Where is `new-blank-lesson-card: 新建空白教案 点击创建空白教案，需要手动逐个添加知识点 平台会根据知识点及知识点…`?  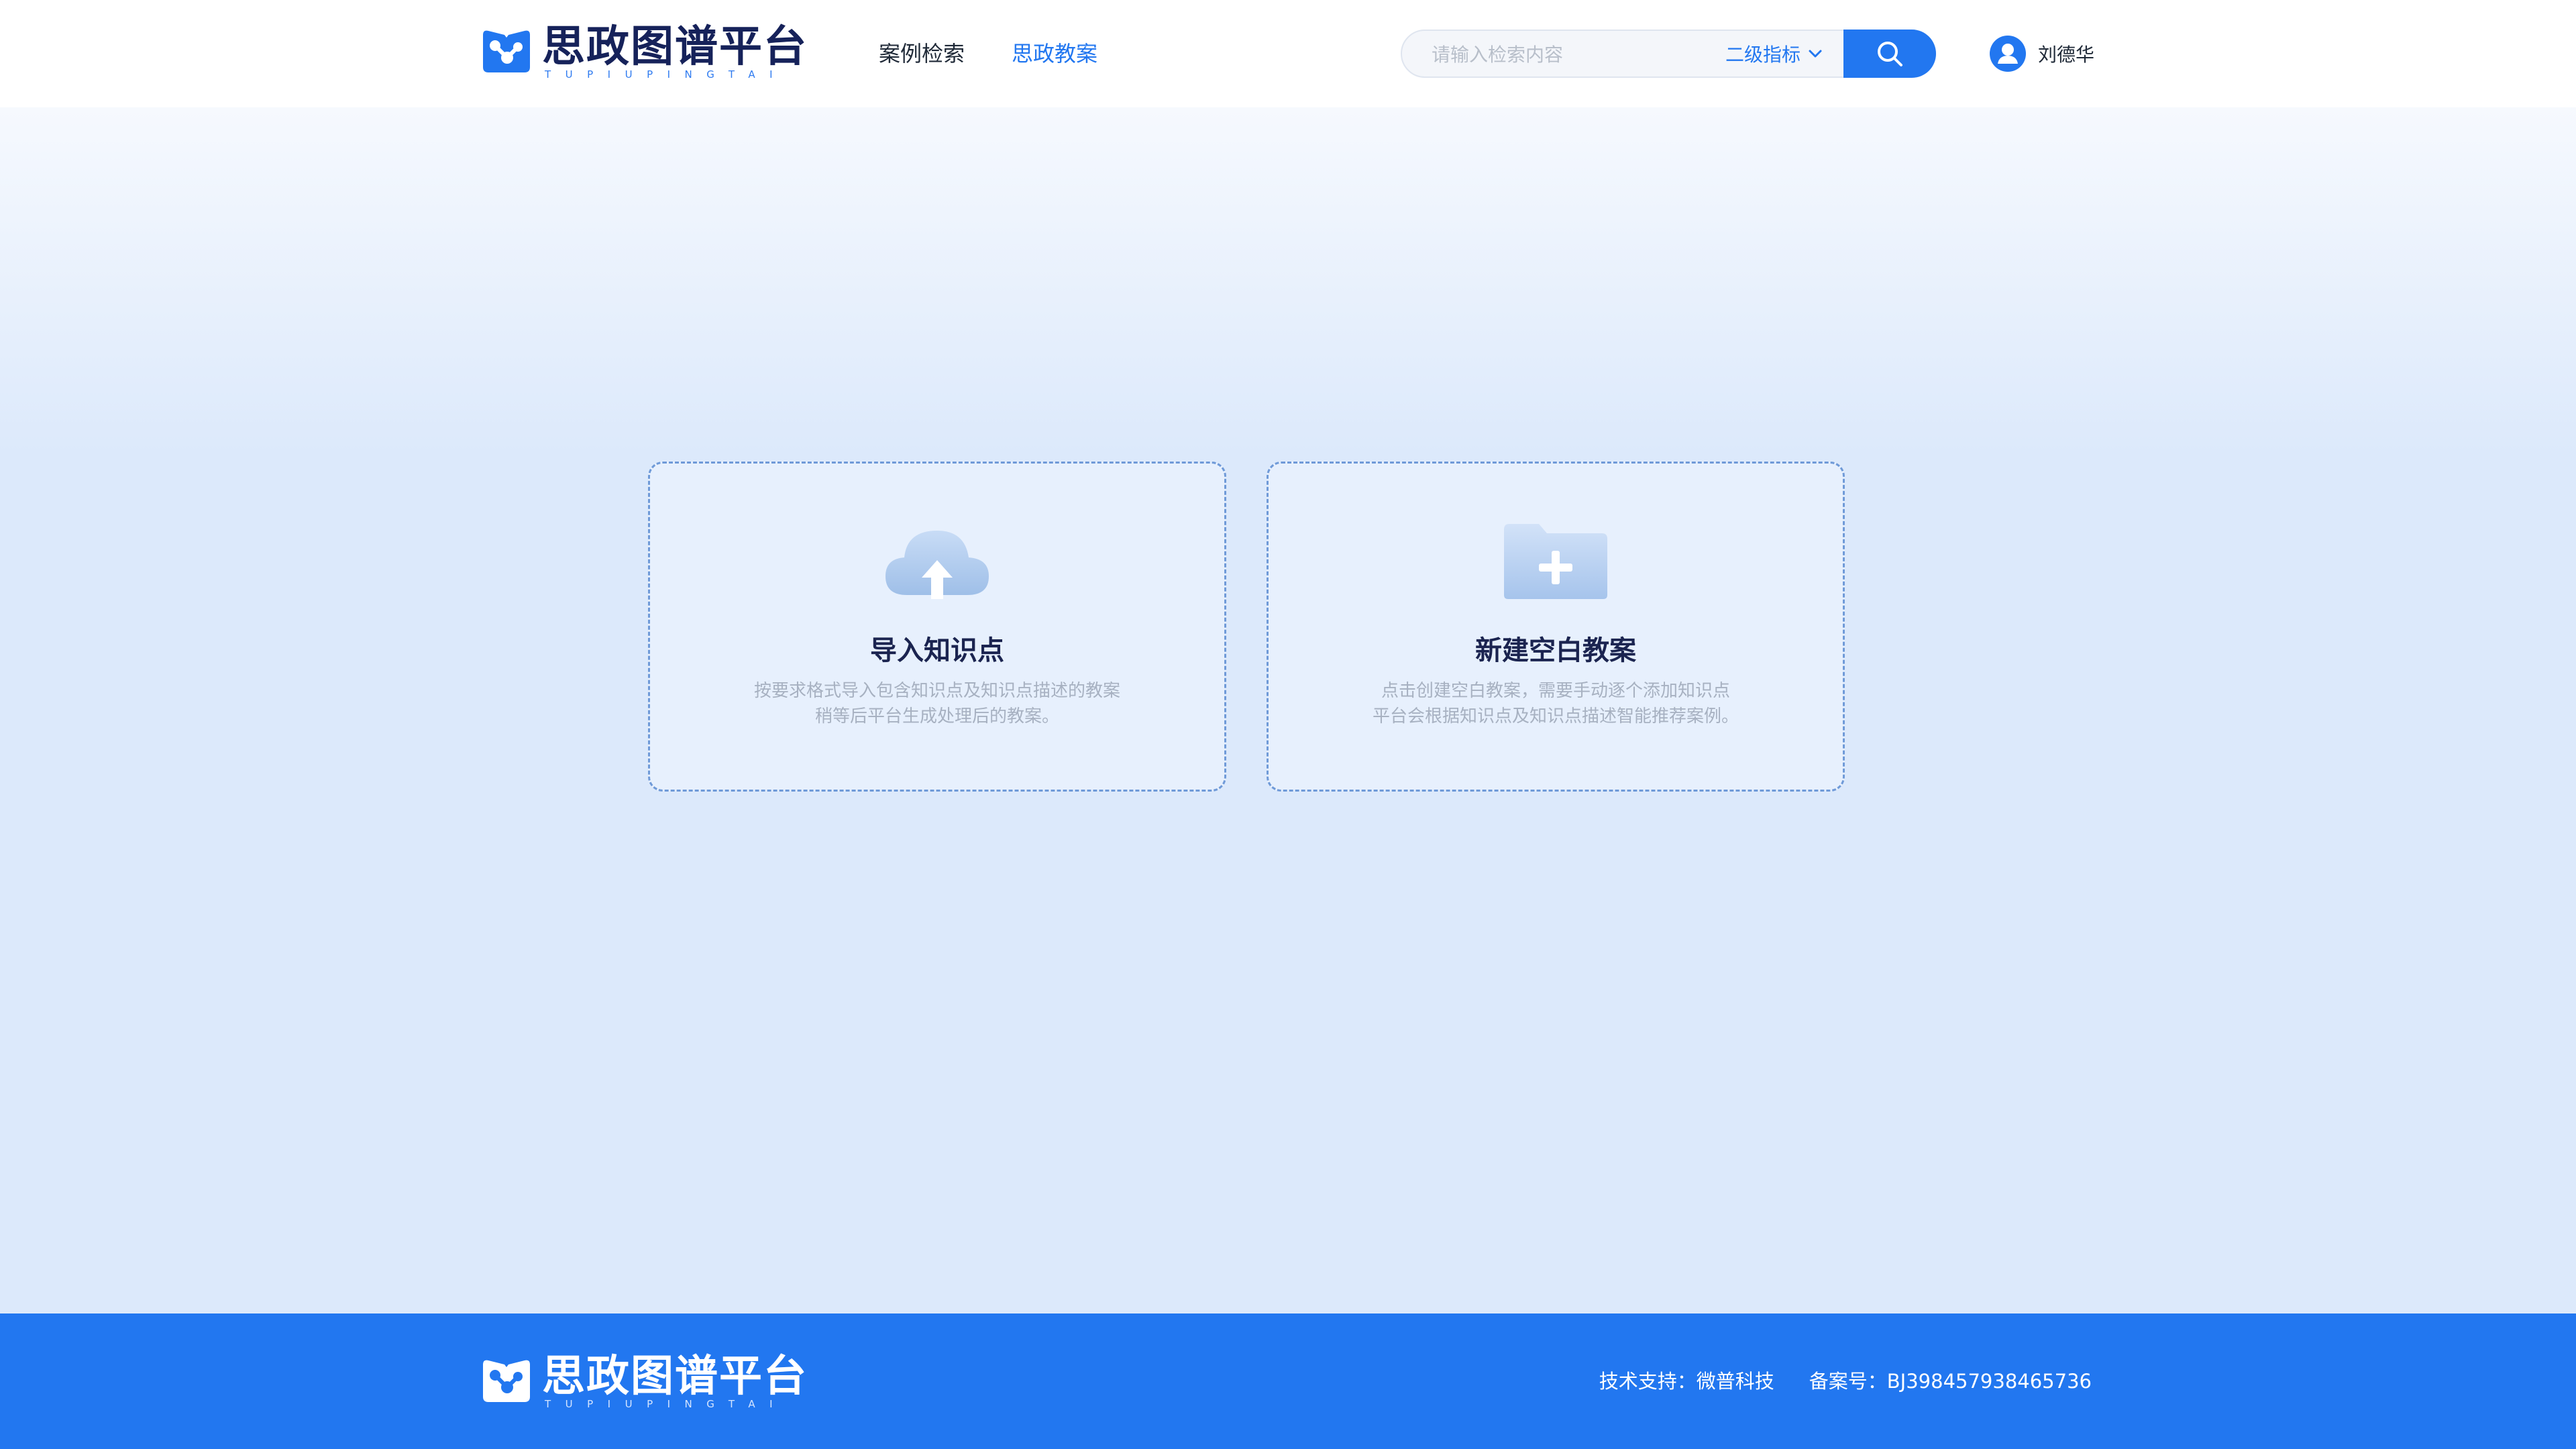
new-blank-lesson-card: 新建空白教案 点击创建空白教案，需要手动逐个添加知识点 平台会根据知识点及知识点… is located at coordinates (1556, 627).